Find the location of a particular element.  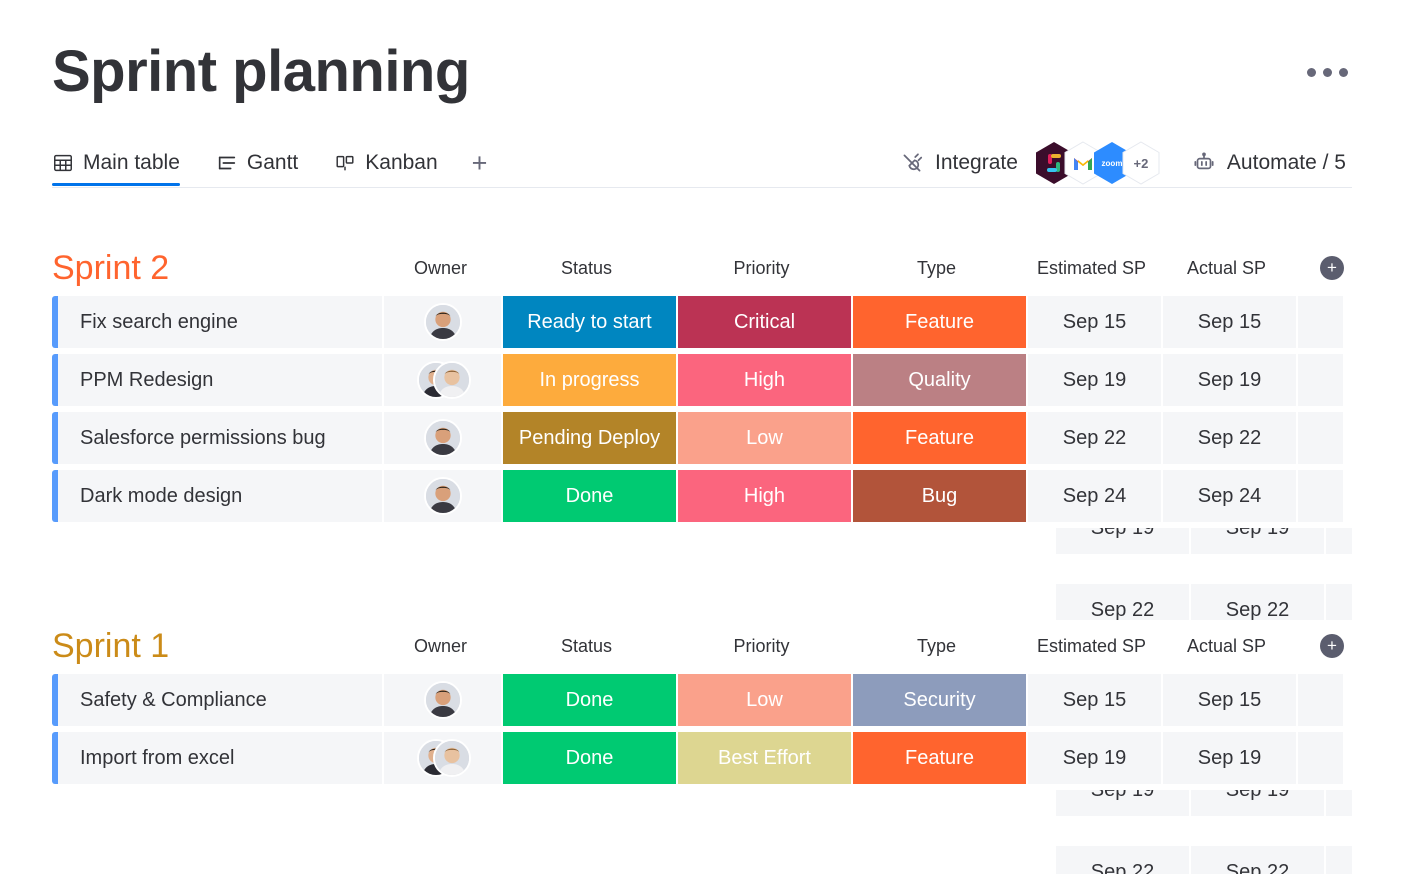

tab-gantt: Gantt is located at coordinates (257, 163).